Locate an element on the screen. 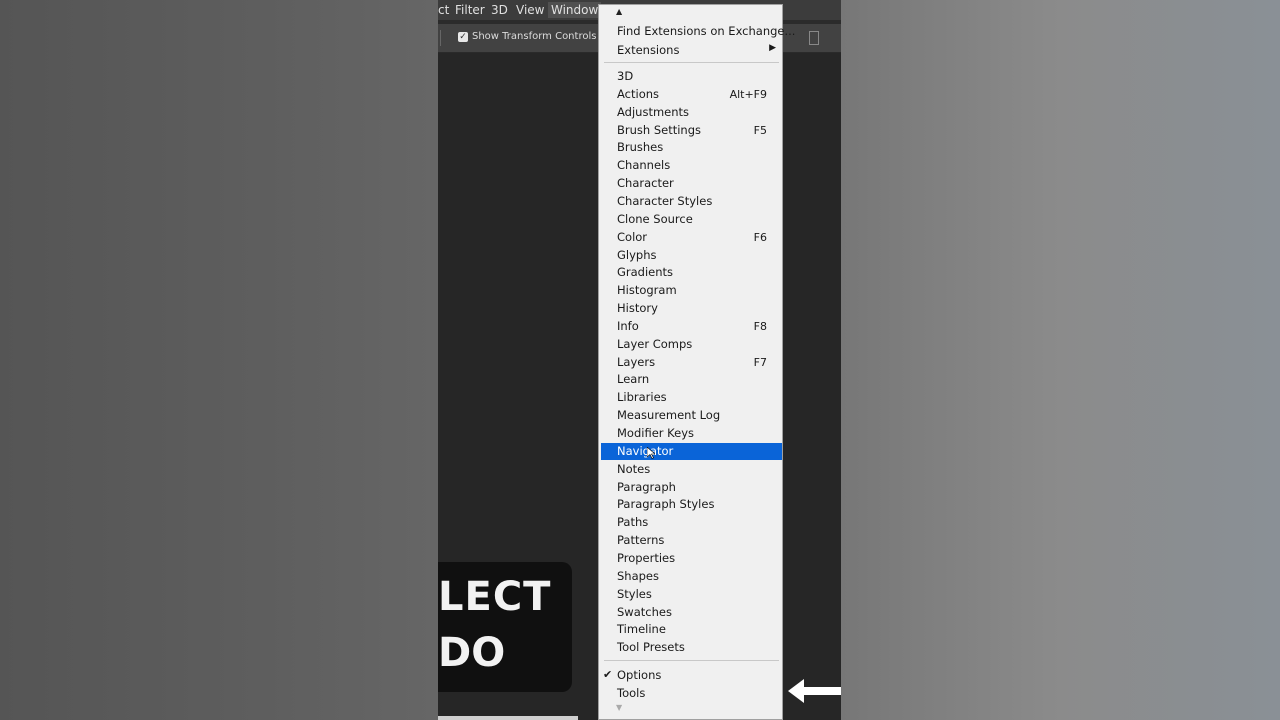  menu-select: ct is located at coordinates (443, 10).